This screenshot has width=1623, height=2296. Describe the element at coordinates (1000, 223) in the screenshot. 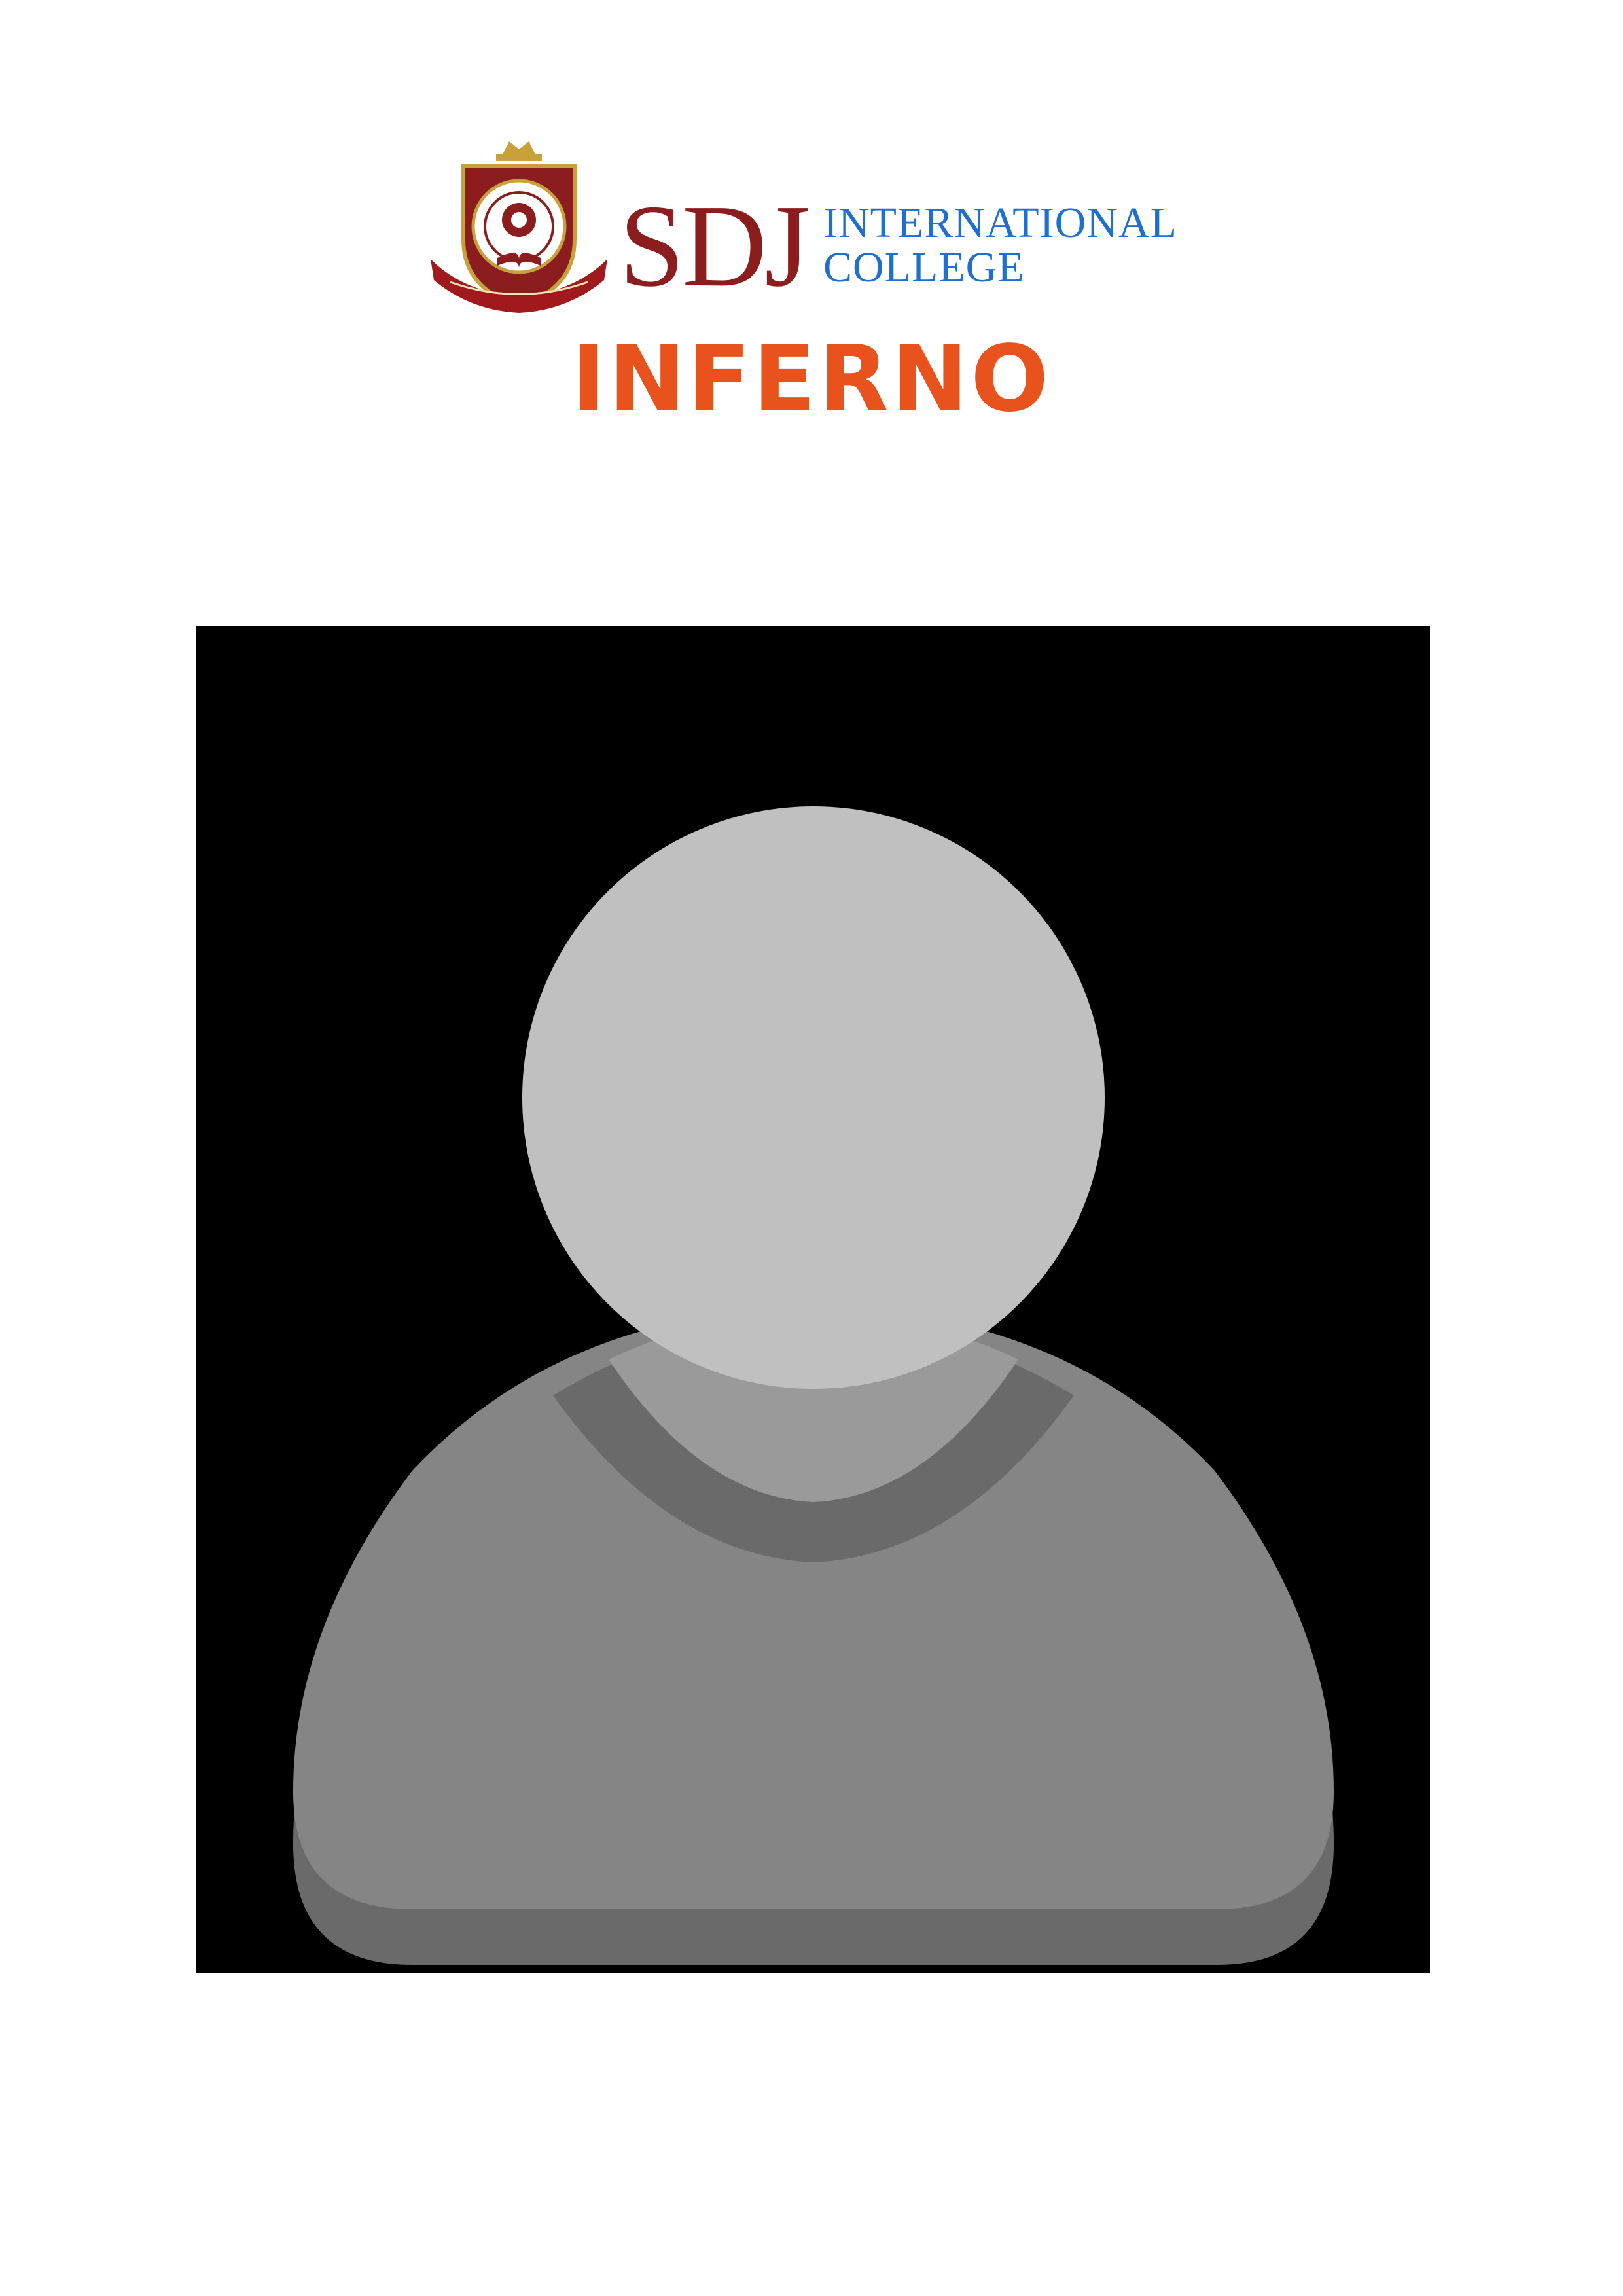

I see `brand-name-line-1: INTERNATIONAL` at that location.